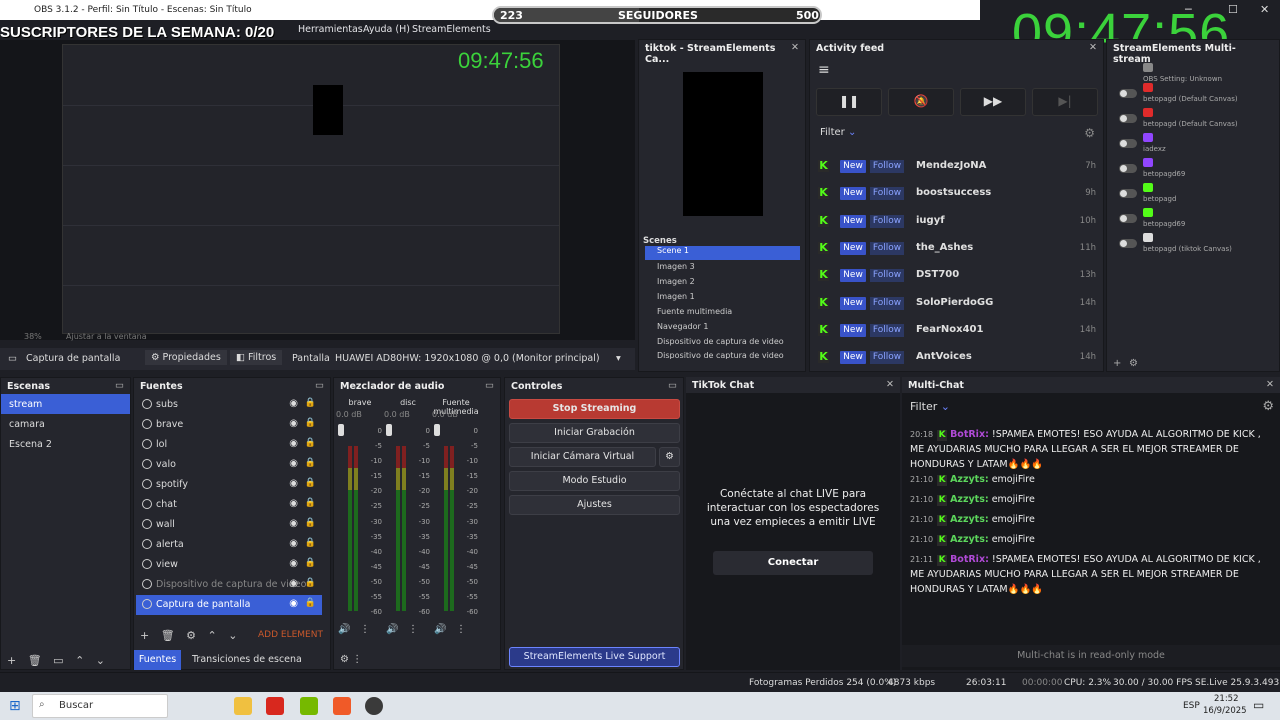 The width and height of the screenshot is (1280, 720). I want to click on scene-item-camara: camara, so click(65, 424).